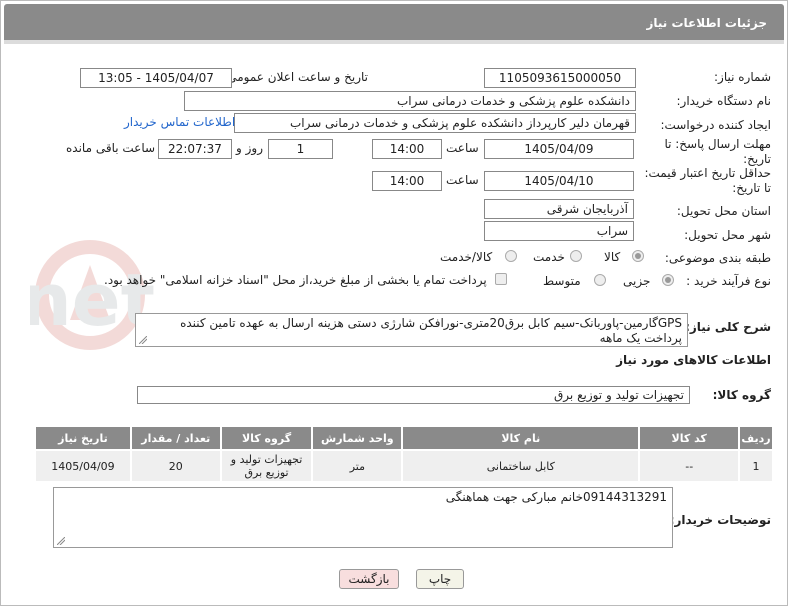 This screenshot has height=606, width=788. What do you see at coordinates (521, 438) in the screenshot?
I see `col-header-name: نام کالا` at bounding box center [521, 438].